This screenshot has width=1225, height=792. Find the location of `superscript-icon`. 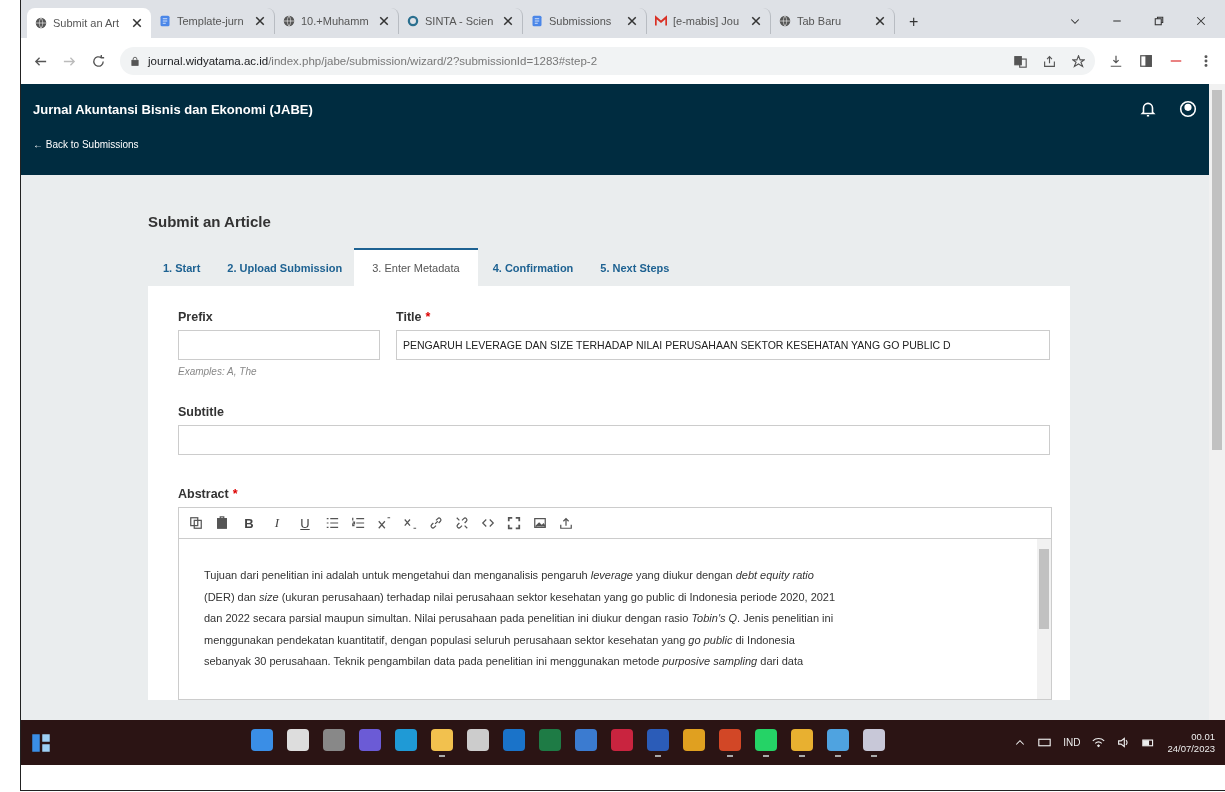

superscript-icon is located at coordinates (384, 523).